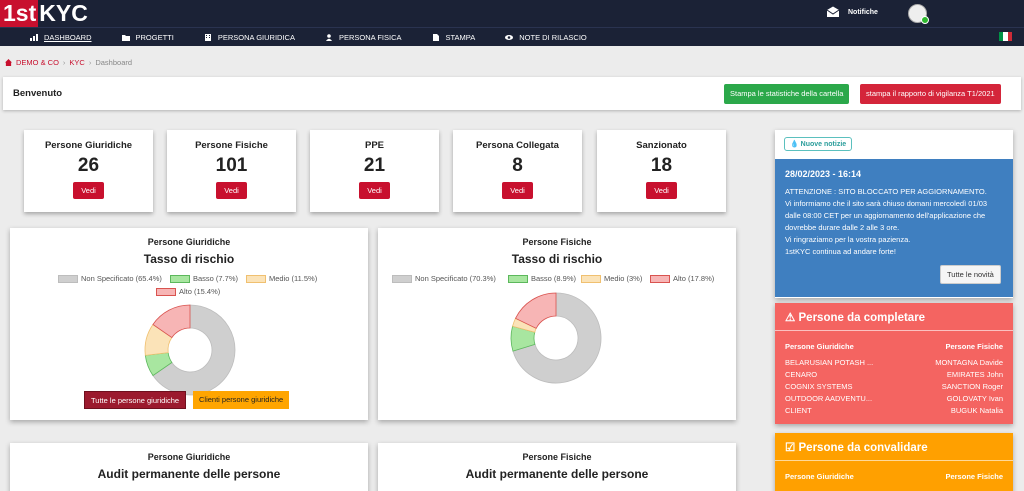 This screenshot has height=491, width=1024. I want to click on panel-header: Persone Giuridiche, so click(189, 242).